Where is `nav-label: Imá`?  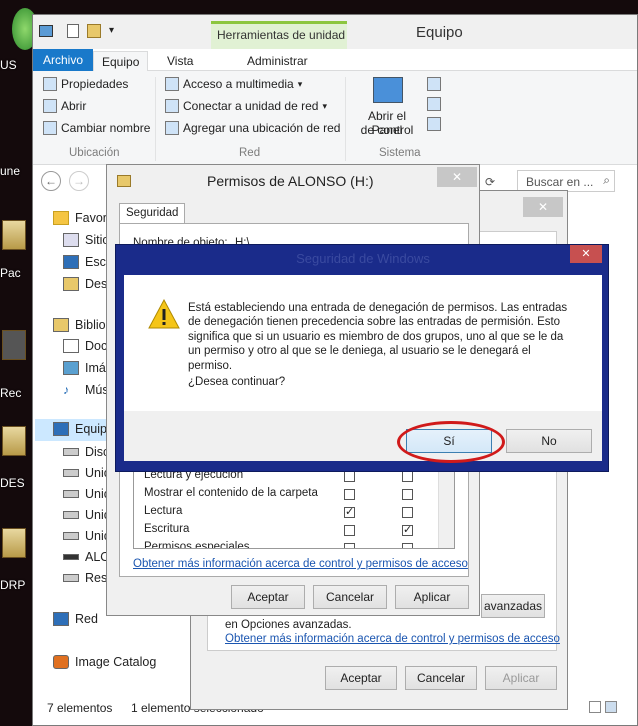 nav-label: Imá is located at coordinates (95, 368).